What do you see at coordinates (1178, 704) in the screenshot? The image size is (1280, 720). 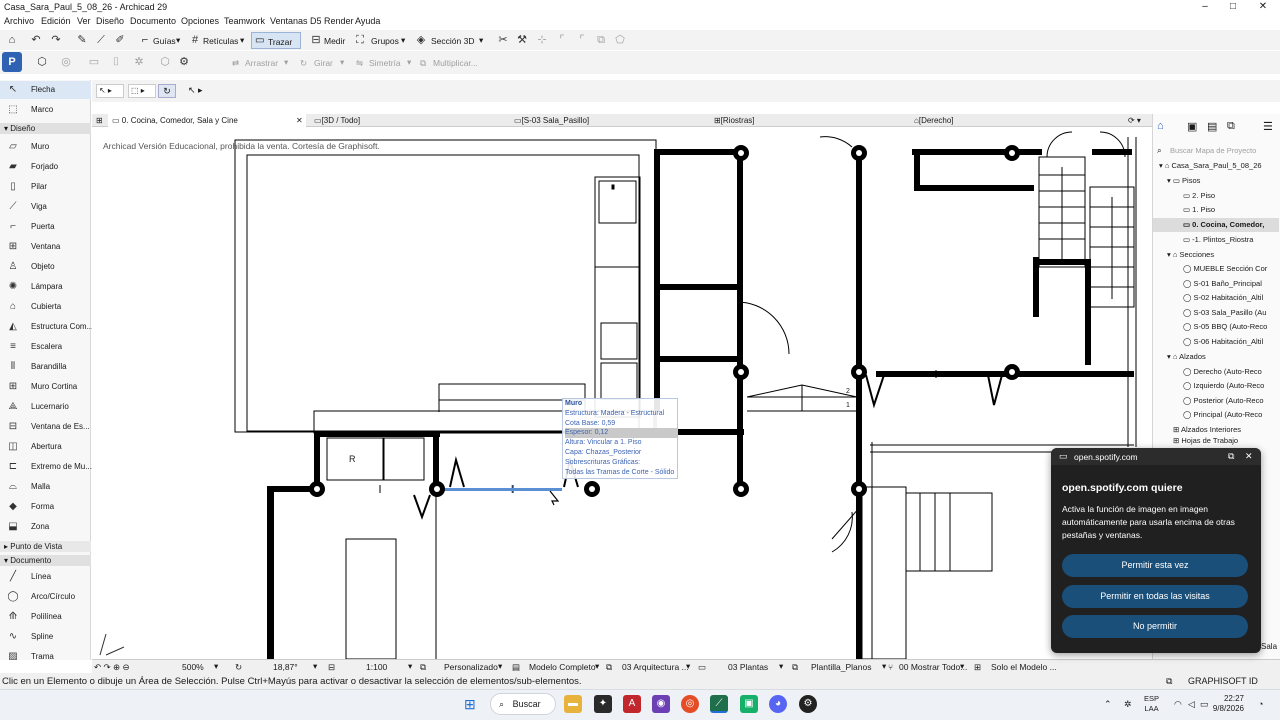 I see `wifi-icon: ◠` at bounding box center [1178, 704].